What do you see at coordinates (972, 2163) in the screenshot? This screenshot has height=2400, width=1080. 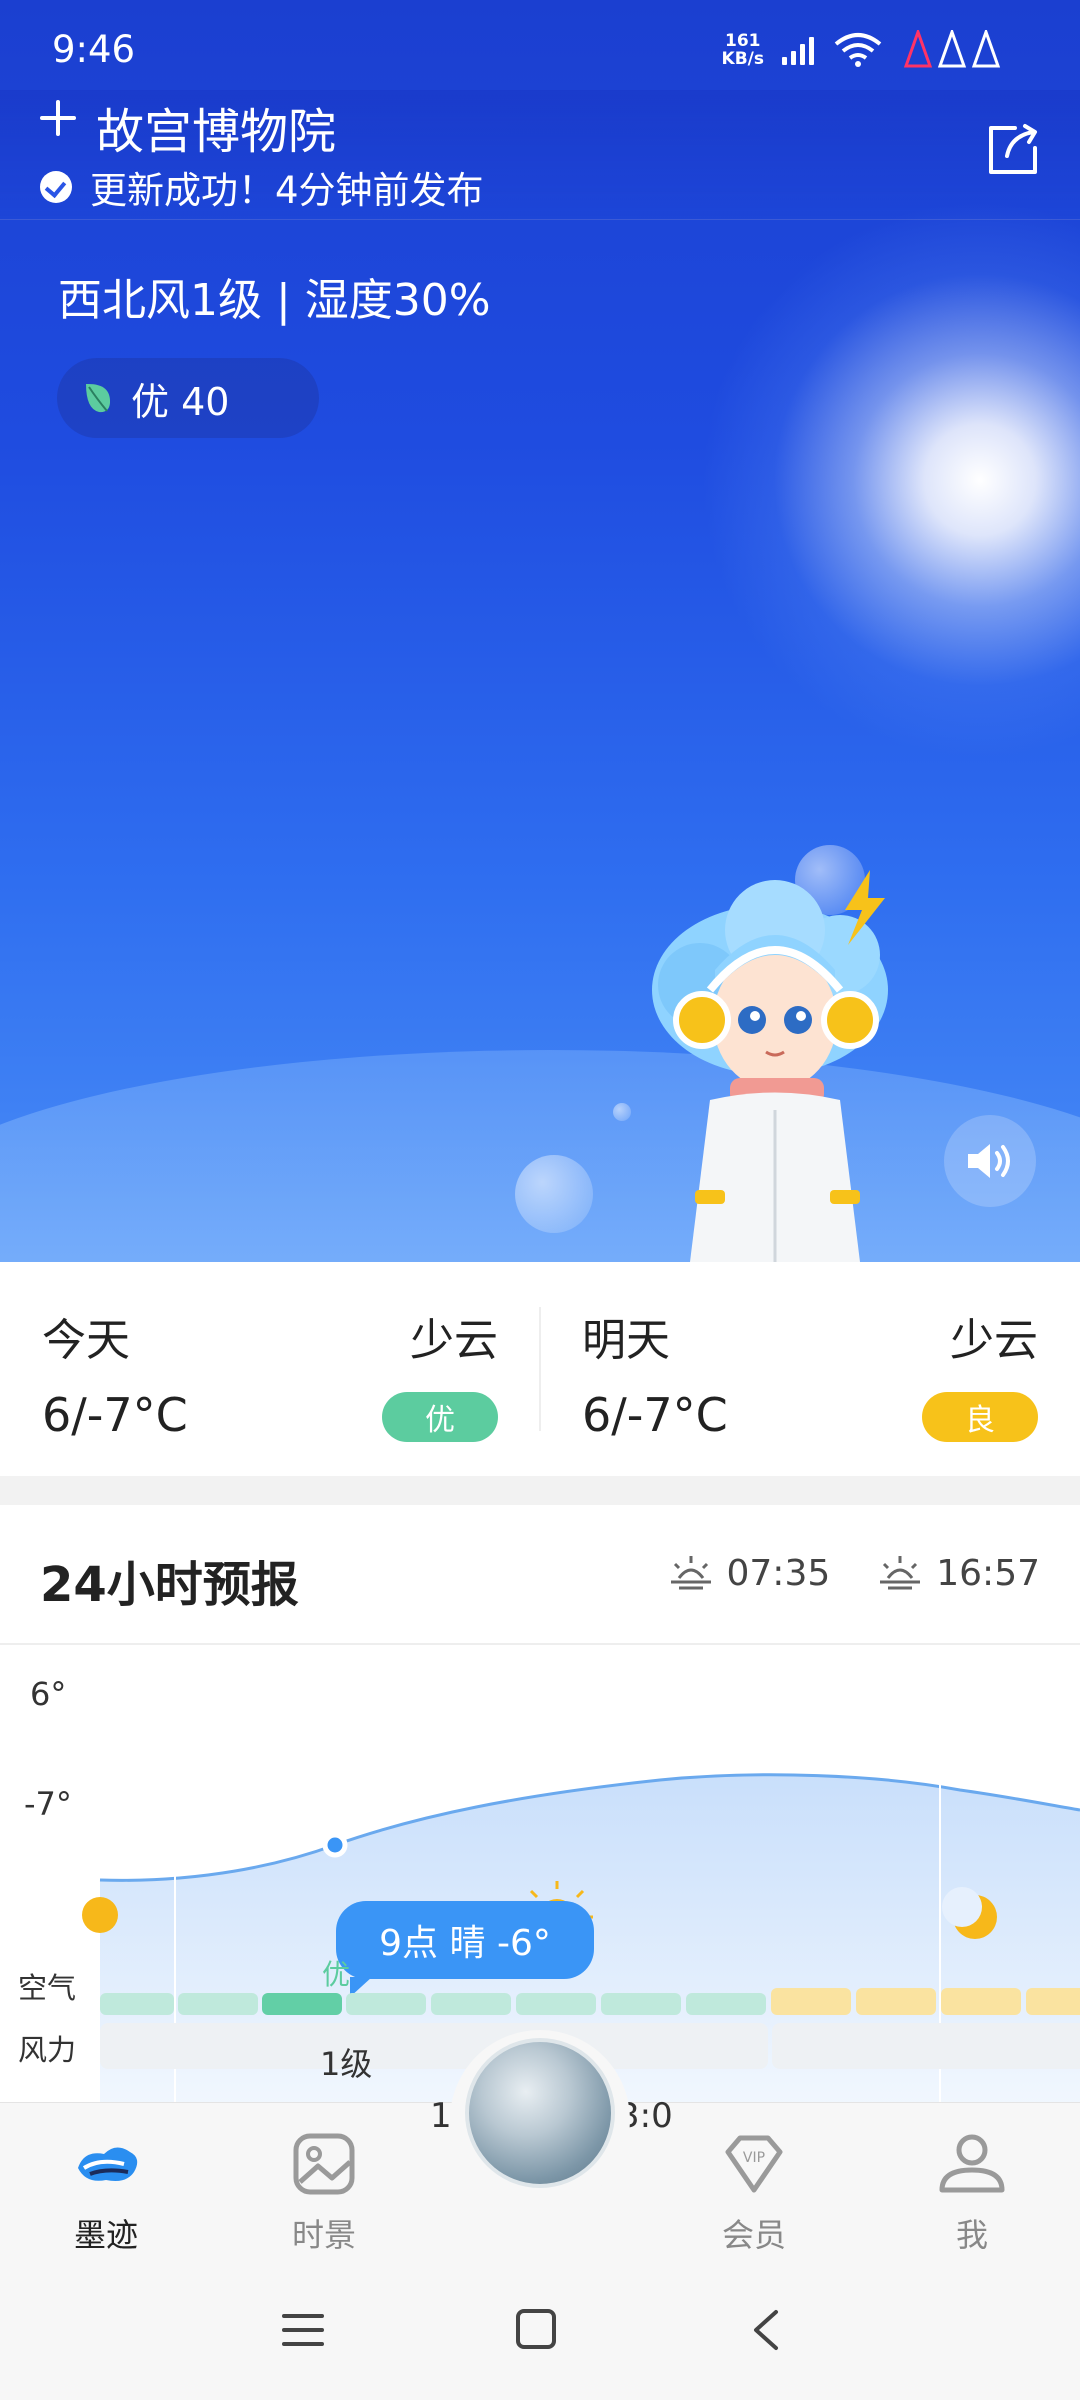 I see `user-icon` at bounding box center [972, 2163].